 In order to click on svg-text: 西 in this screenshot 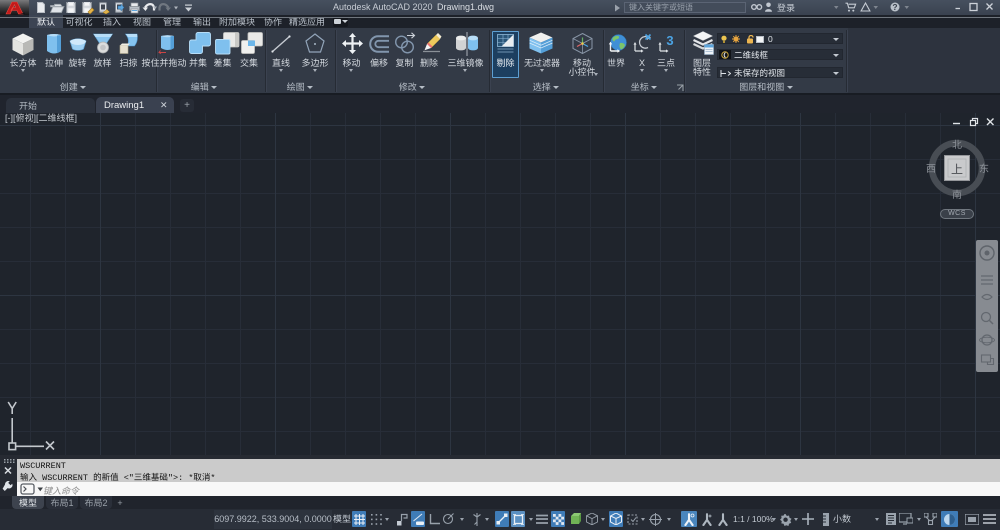, I will do `click(931, 167)`.